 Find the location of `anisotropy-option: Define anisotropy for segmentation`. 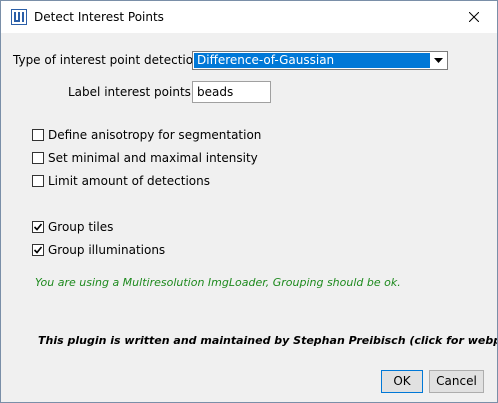

anisotropy-option: Define anisotropy for segmentation is located at coordinates (146, 135).